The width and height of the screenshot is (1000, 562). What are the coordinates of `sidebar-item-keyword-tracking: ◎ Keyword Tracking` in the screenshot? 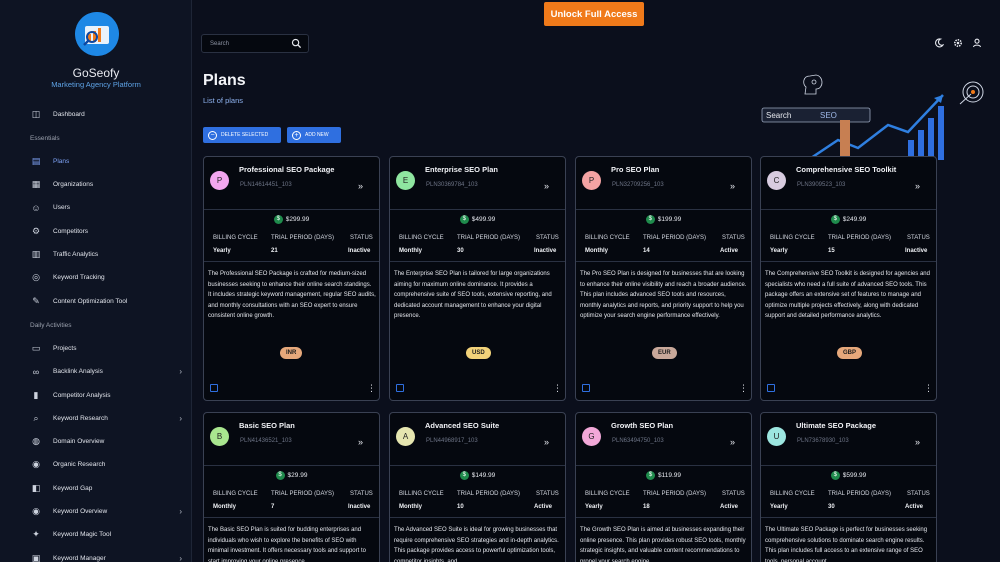 It's located at (110, 278).